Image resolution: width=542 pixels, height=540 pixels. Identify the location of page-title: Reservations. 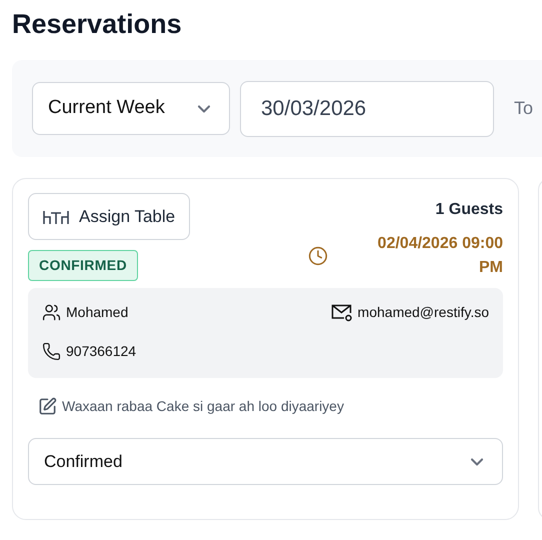
(97, 24).